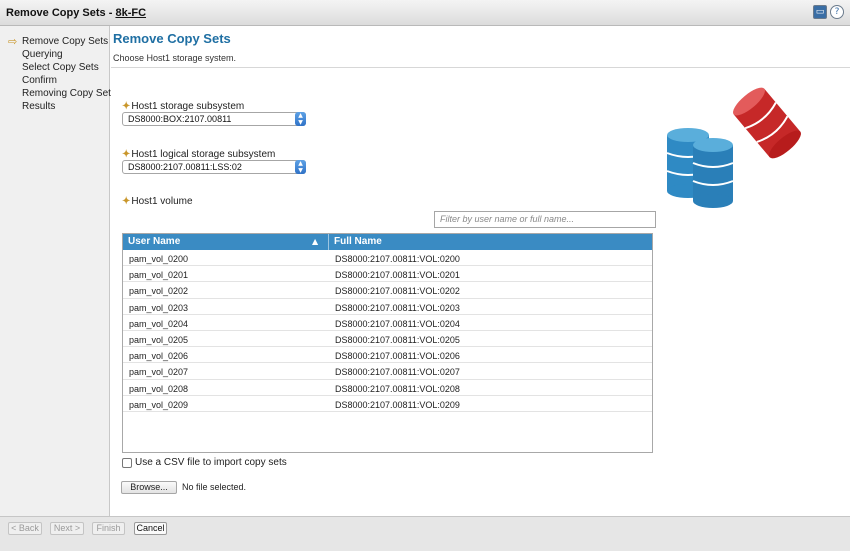  I want to click on cell-full-name: DS8000:2107.00811:VOL:0209, so click(397, 404).